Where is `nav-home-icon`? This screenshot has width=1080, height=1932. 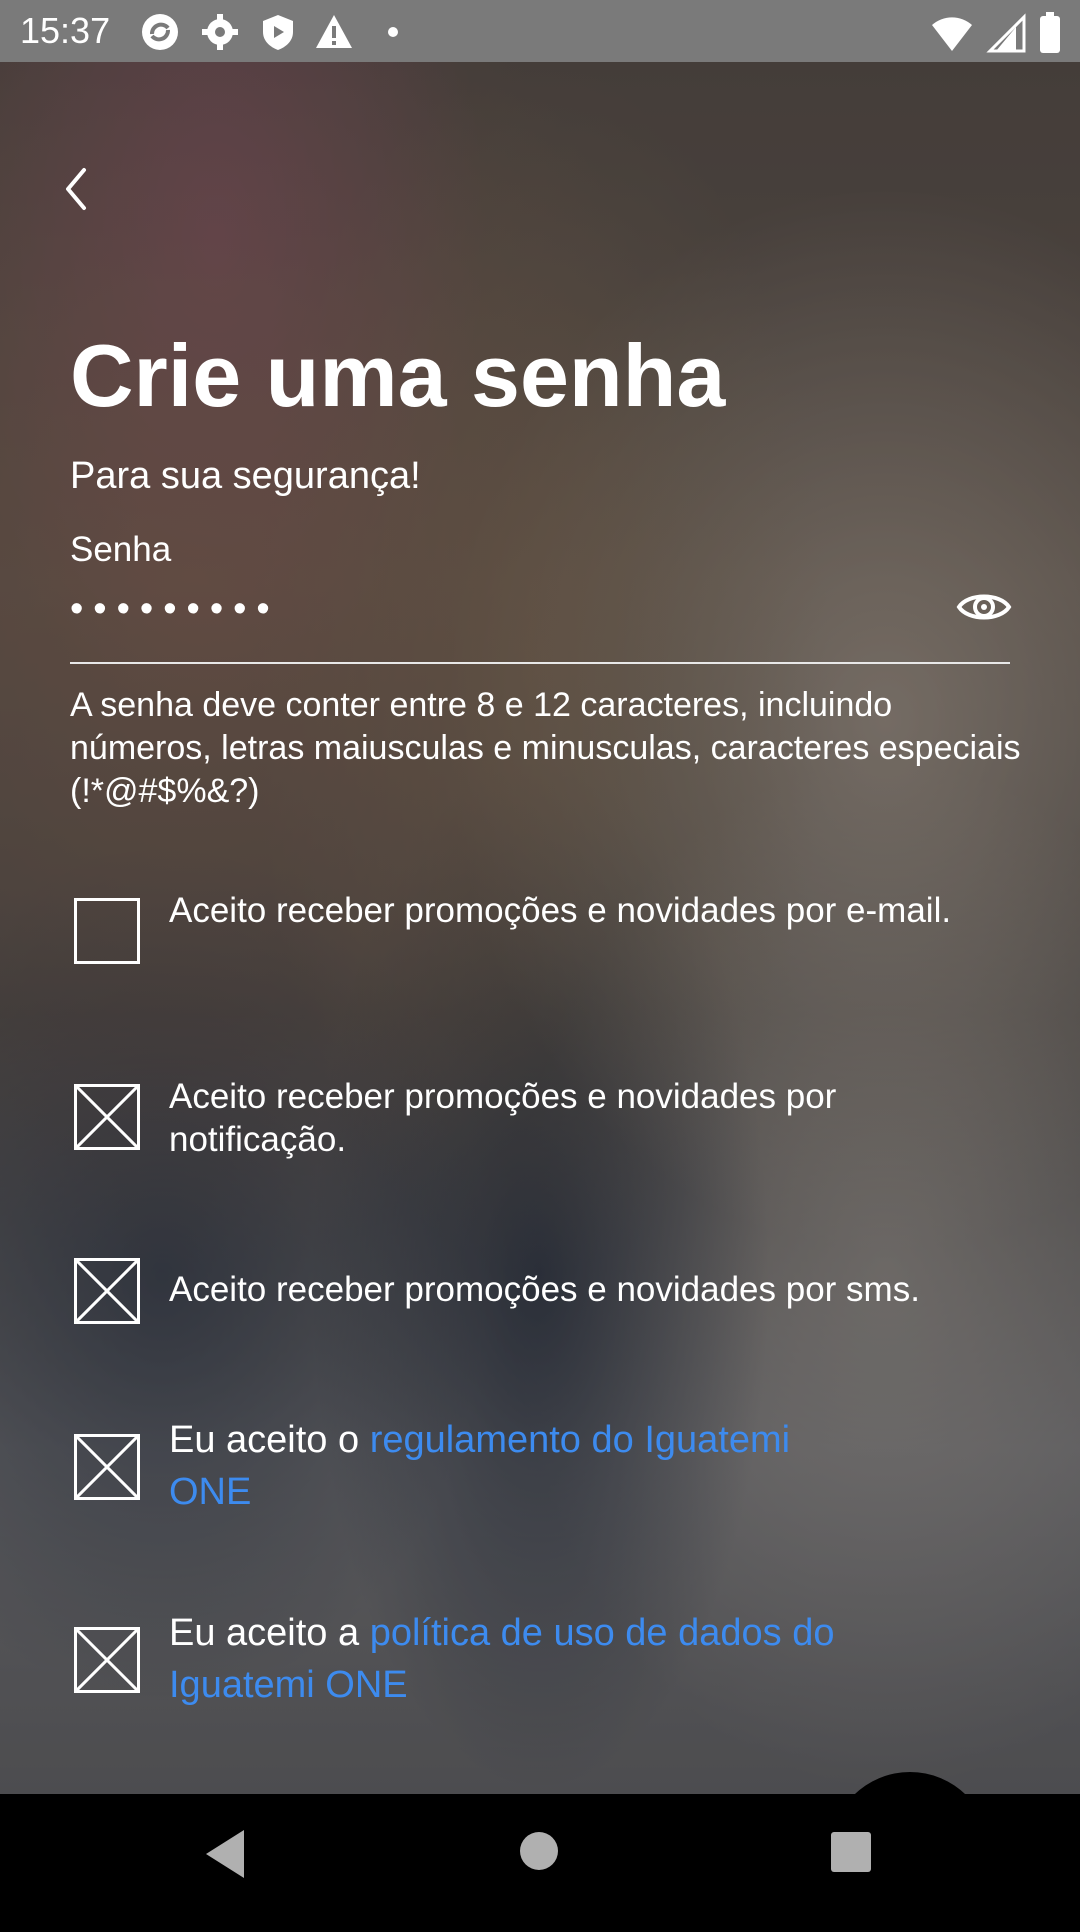 nav-home-icon is located at coordinates (539, 1851).